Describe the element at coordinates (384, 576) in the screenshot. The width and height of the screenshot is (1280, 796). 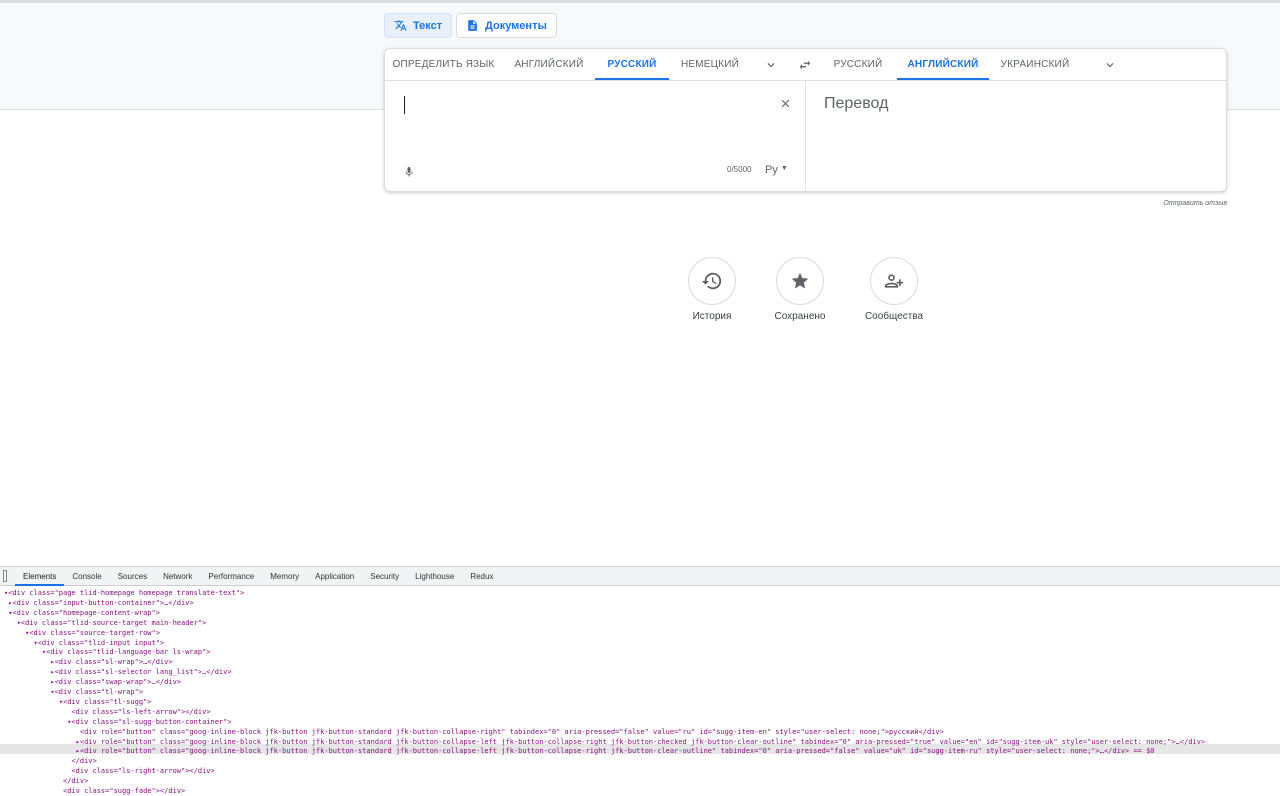
I see `devtools-tab-security: Security` at that location.